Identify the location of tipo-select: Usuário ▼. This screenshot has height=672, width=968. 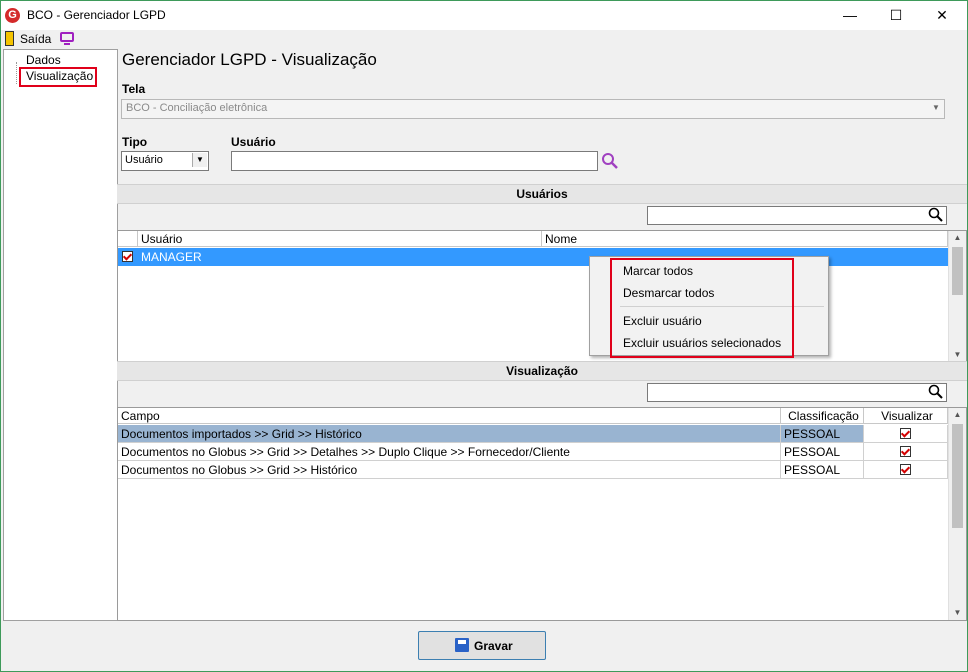
(165, 161).